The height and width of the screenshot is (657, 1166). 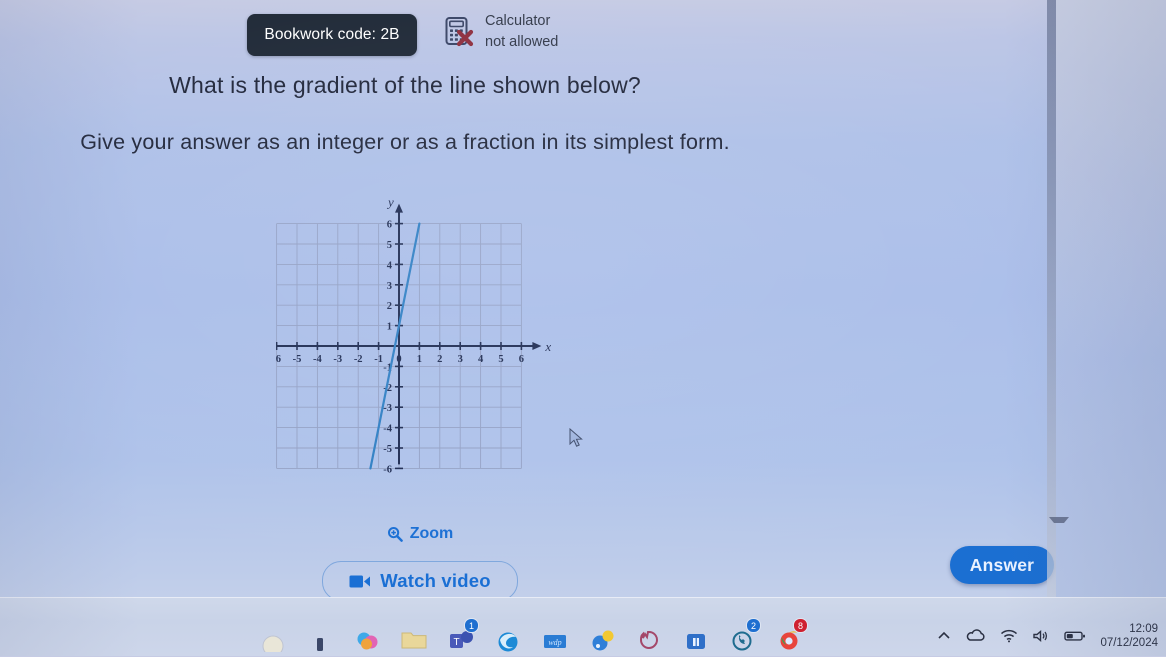 I want to click on top-bar: Bookwork code: 2B Calculator not allowed, so click(x=523, y=31).